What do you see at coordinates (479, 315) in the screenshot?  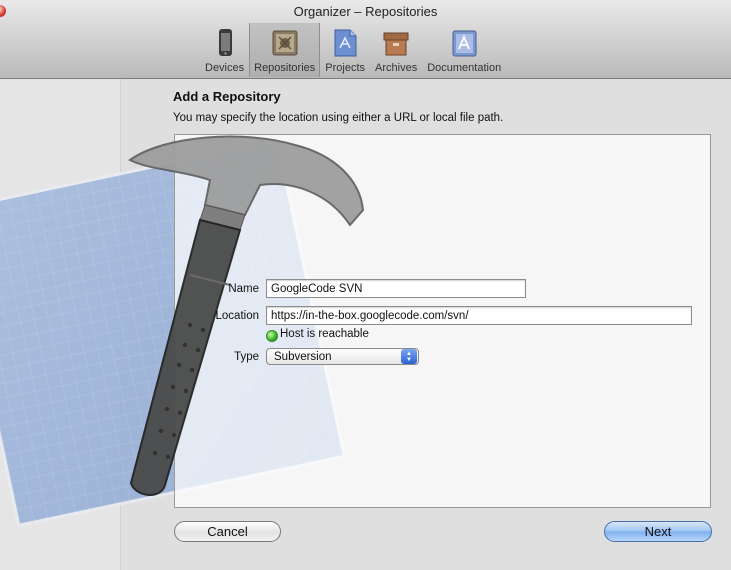 I see `location-field` at bounding box center [479, 315].